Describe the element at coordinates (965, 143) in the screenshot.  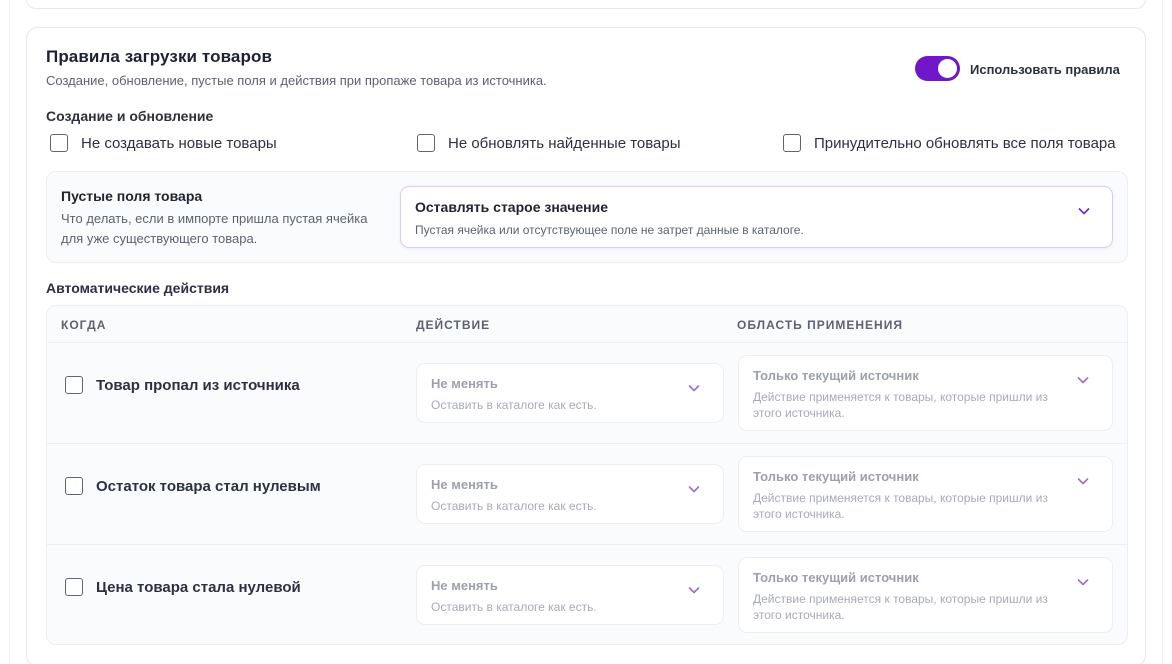
I see `checkbox-force-update-label: Принудительно обновлять все поля товара` at that location.